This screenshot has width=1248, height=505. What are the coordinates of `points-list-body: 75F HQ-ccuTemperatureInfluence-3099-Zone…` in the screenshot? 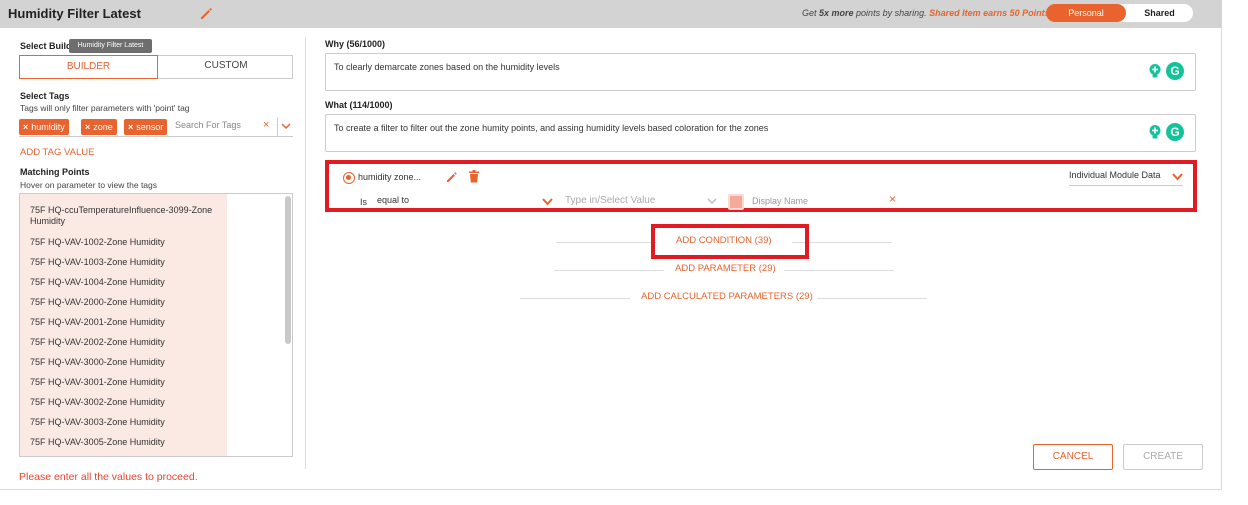 It's located at (123, 325).